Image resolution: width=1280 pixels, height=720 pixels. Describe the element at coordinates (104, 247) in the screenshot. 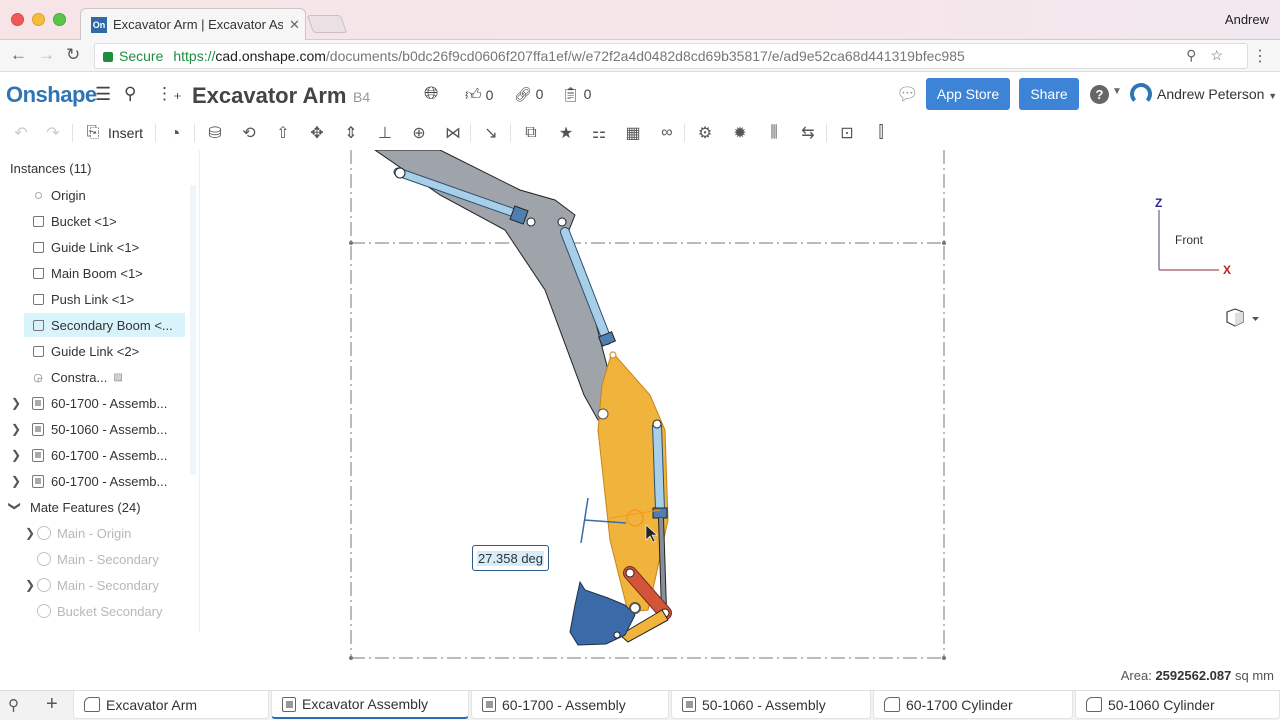

I see `instance-item: Guide Link <1>` at that location.